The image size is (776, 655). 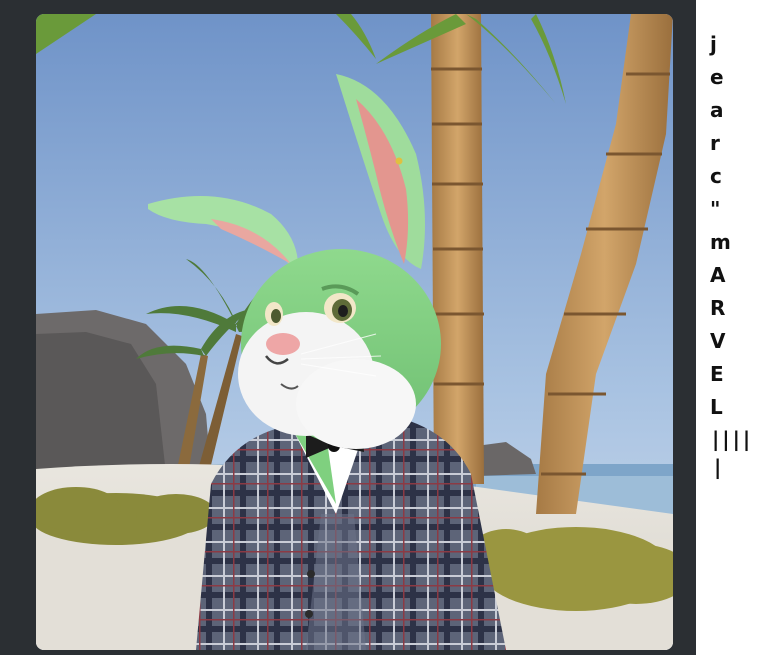 What do you see at coordinates (718, 467) in the screenshot?
I see `side-text-pipe: |` at bounding box center [718, 467].